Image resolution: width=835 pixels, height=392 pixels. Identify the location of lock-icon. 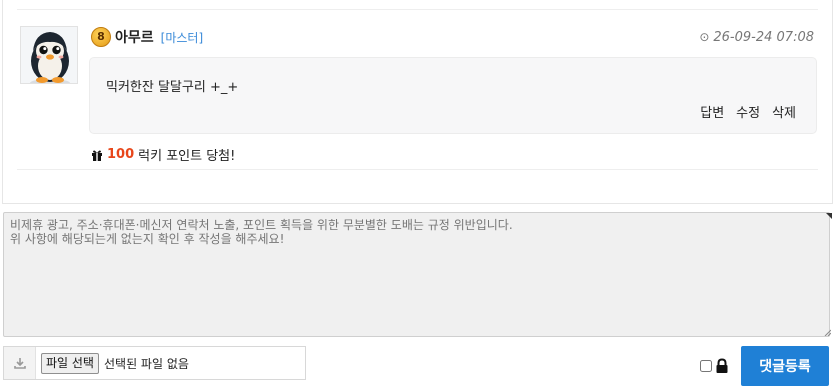
(722, 365).